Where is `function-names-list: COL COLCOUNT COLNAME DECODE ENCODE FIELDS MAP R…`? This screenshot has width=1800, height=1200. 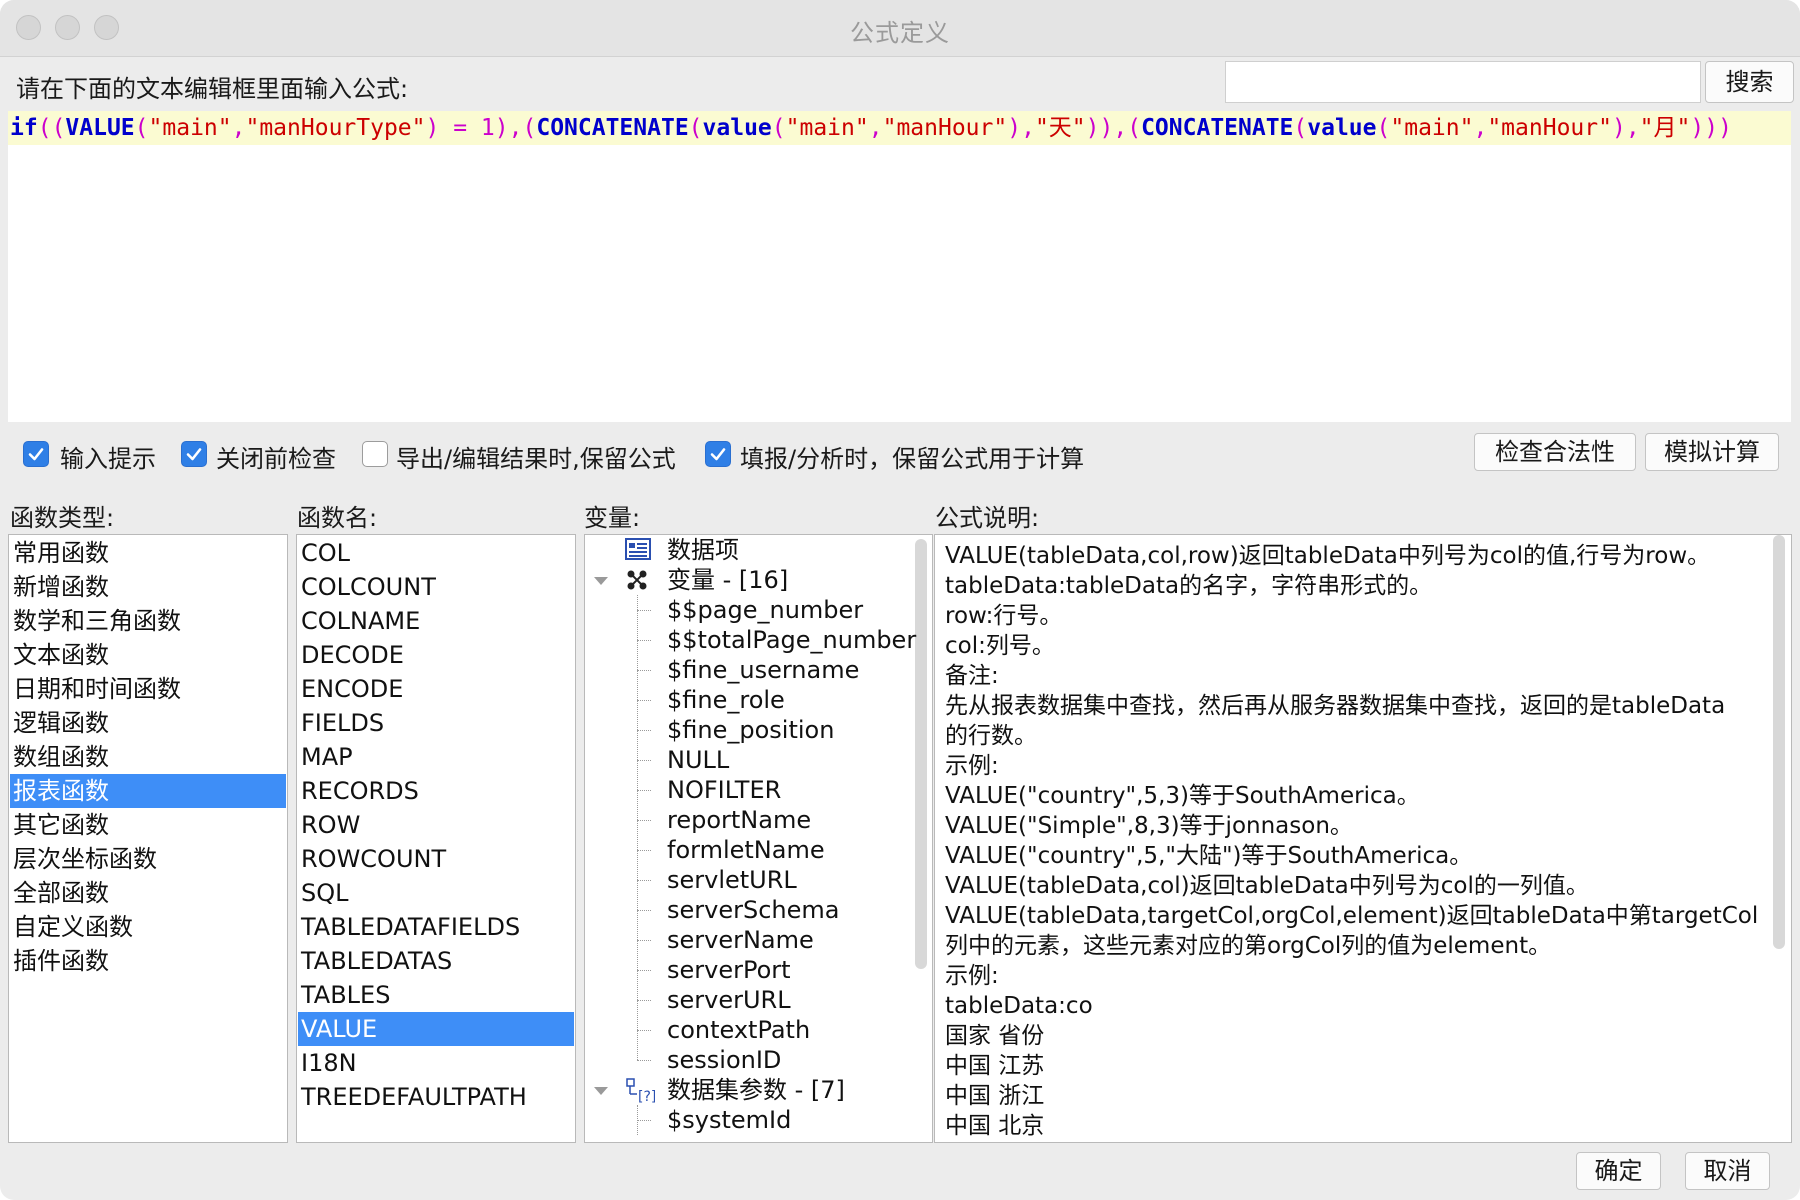
function-names-list: COL COLCOUNT COLNAME DECODE ENCODE FIELDS MAP R… is located at coordinates (436, 838).